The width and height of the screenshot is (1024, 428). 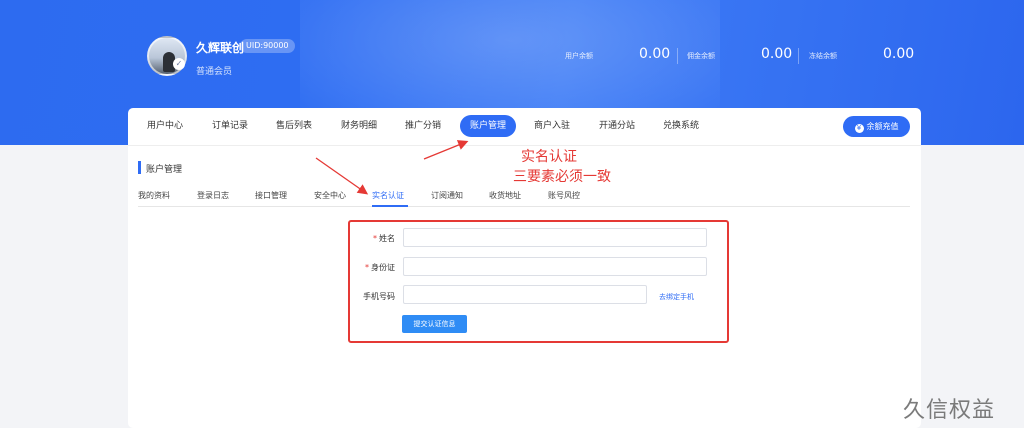 I want to click on section-title: 账户管理, so click(x=164, y=170).